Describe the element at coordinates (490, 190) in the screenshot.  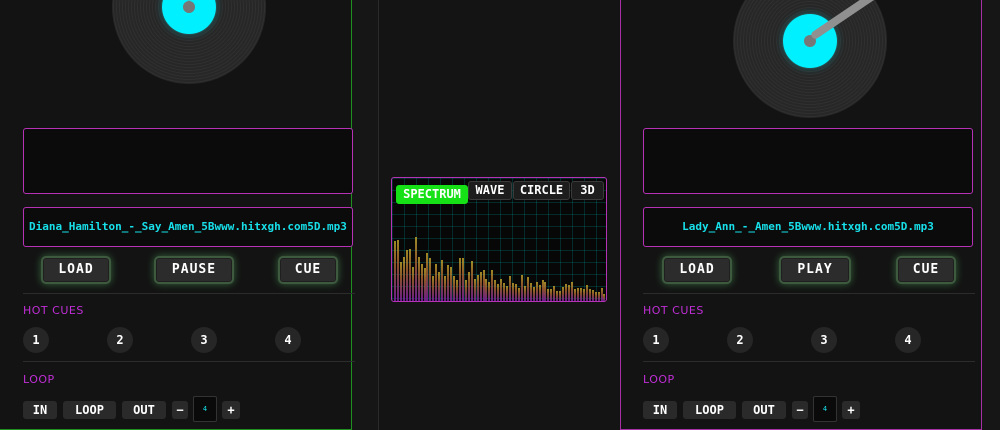
I see `viz-tab-wave: WAVE` at that location.